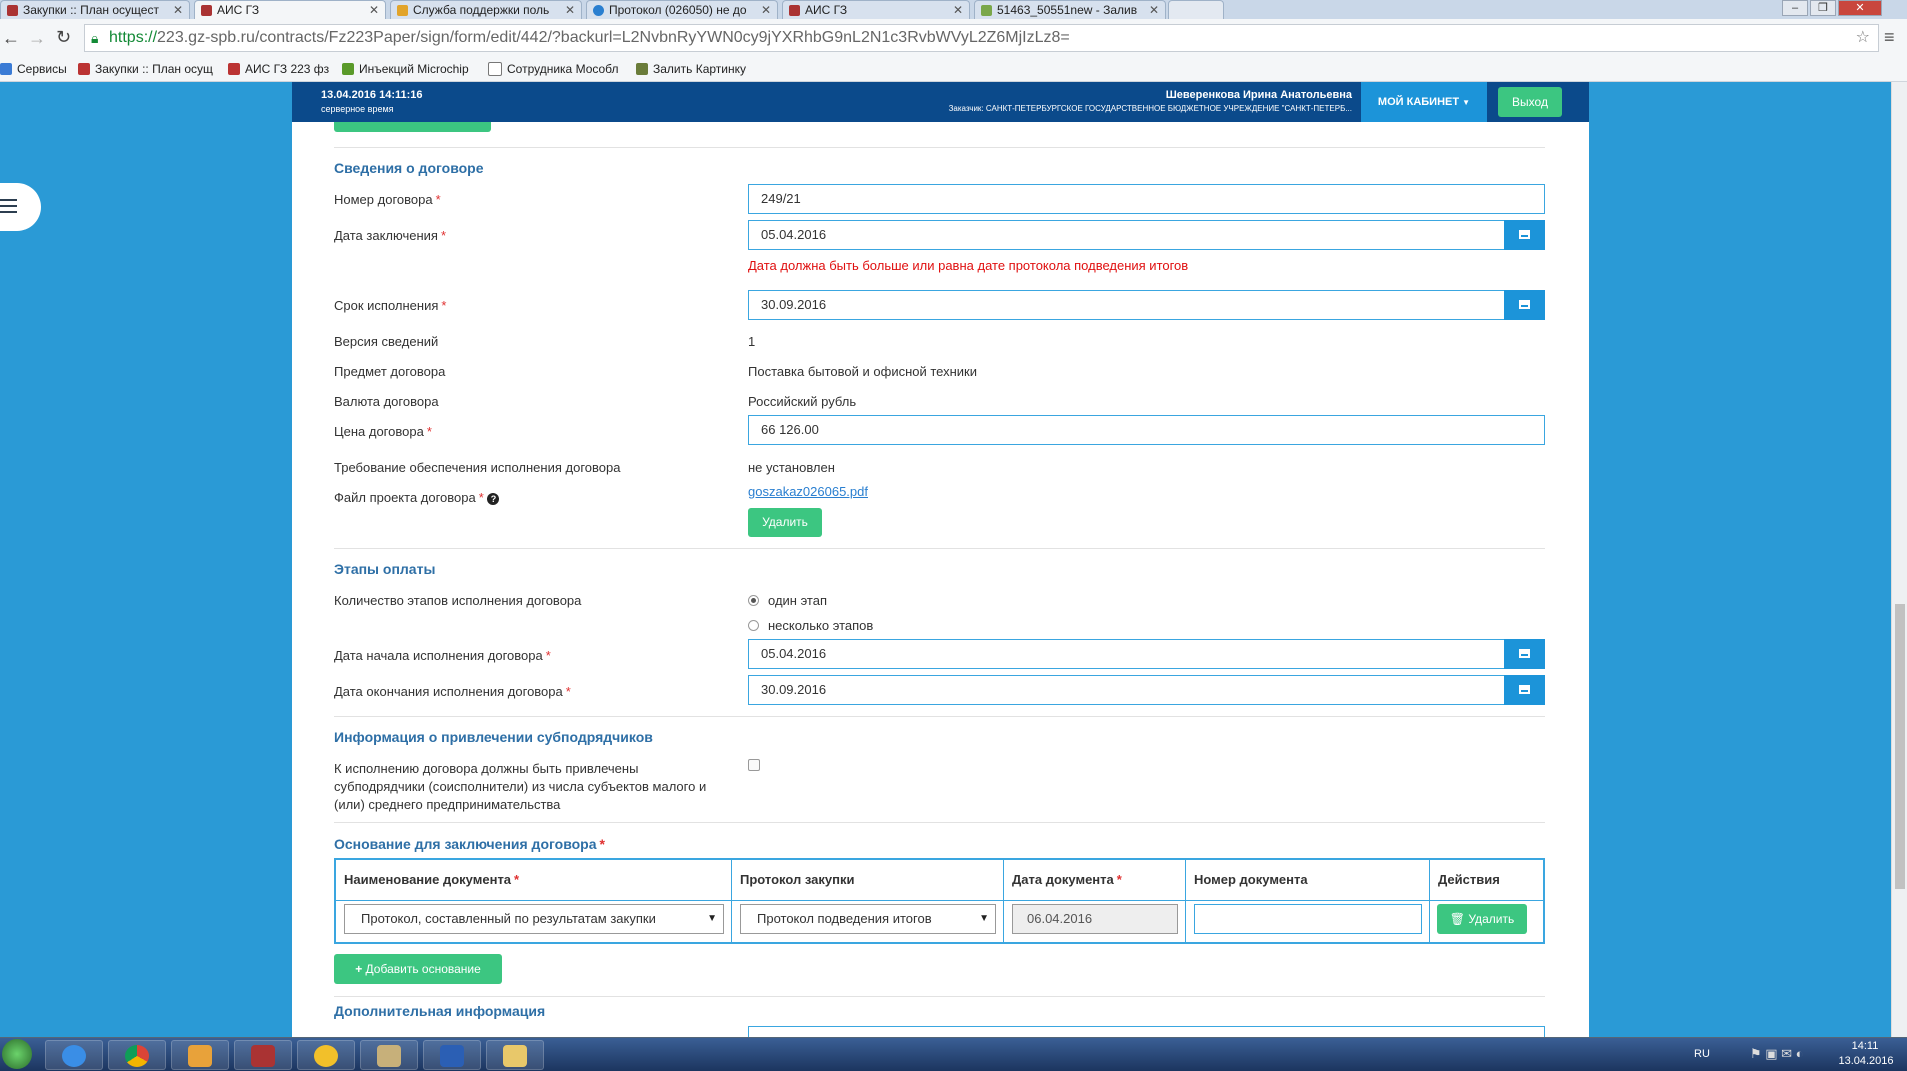 Image resolution: width=1907 pixels, height=1071 pixels. What do you see at coordinates (417, 497) in the screenshot?
I see `file-label: Файл проекта договора * ?` at bounding box center [417, 497].